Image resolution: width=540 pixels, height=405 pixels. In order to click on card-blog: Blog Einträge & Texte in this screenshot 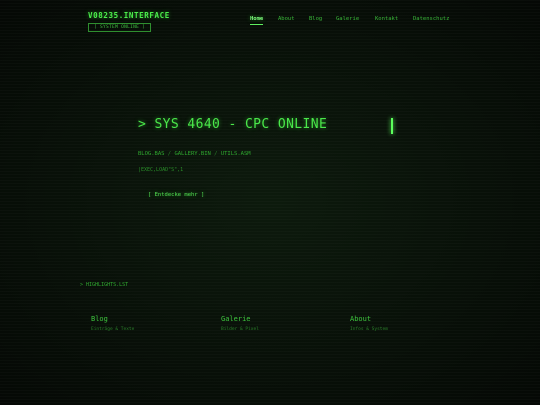, I will do `click(112, 323)`.